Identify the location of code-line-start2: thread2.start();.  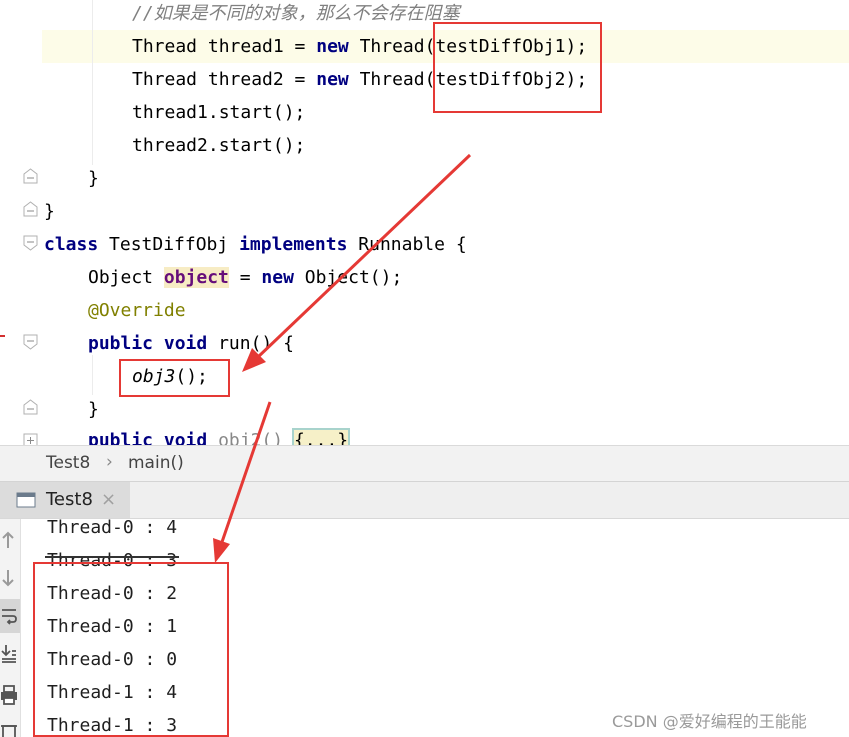
(219, 145).